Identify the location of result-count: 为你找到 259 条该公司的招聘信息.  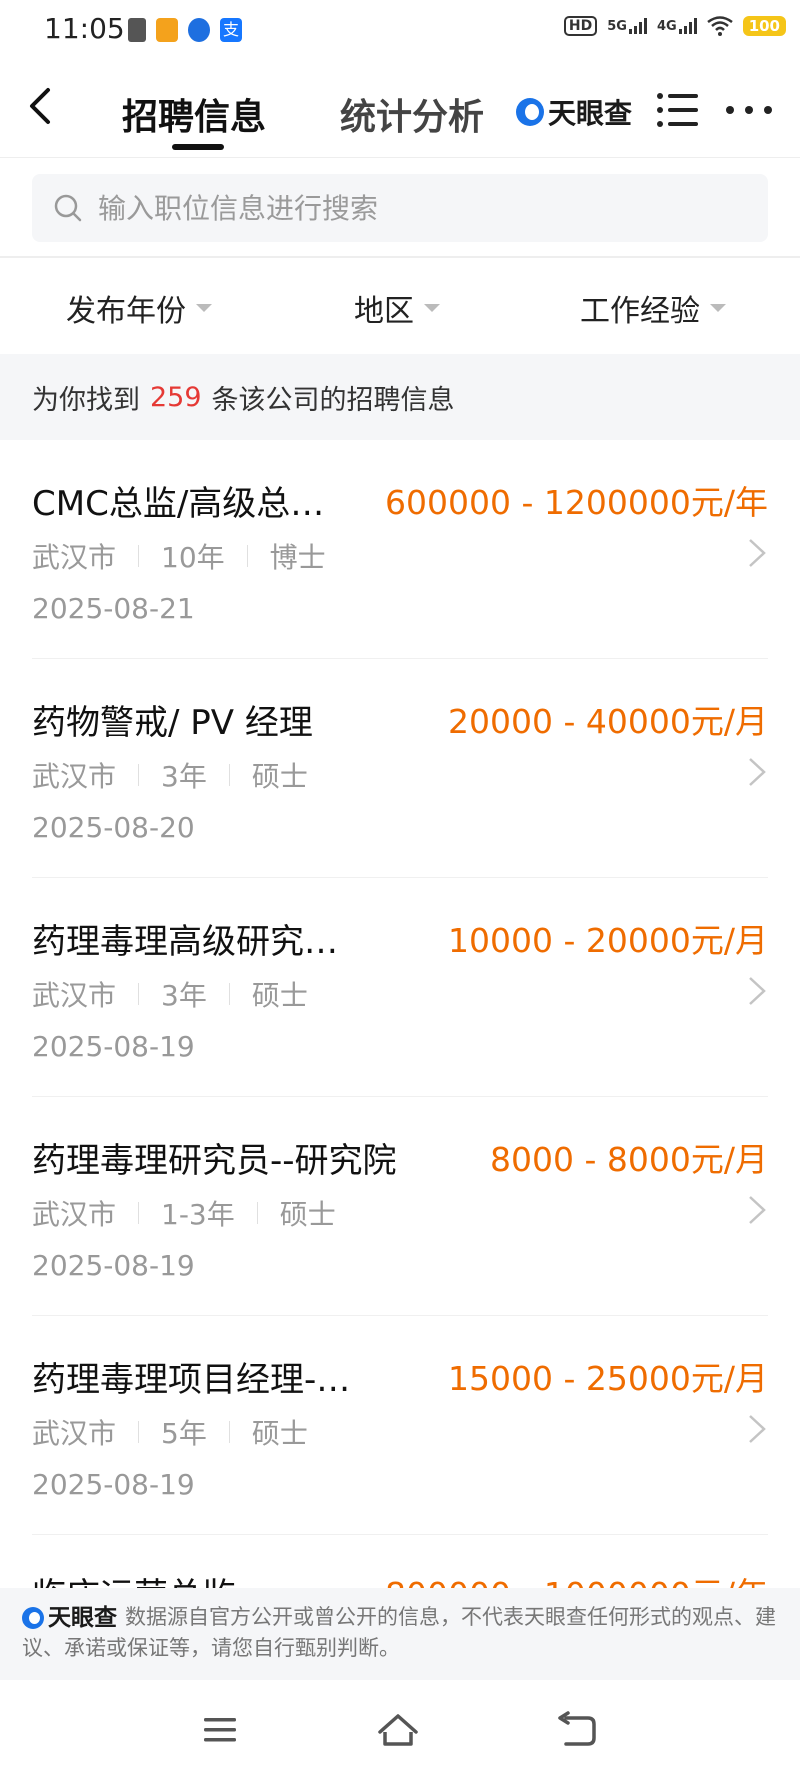
(400, 397).